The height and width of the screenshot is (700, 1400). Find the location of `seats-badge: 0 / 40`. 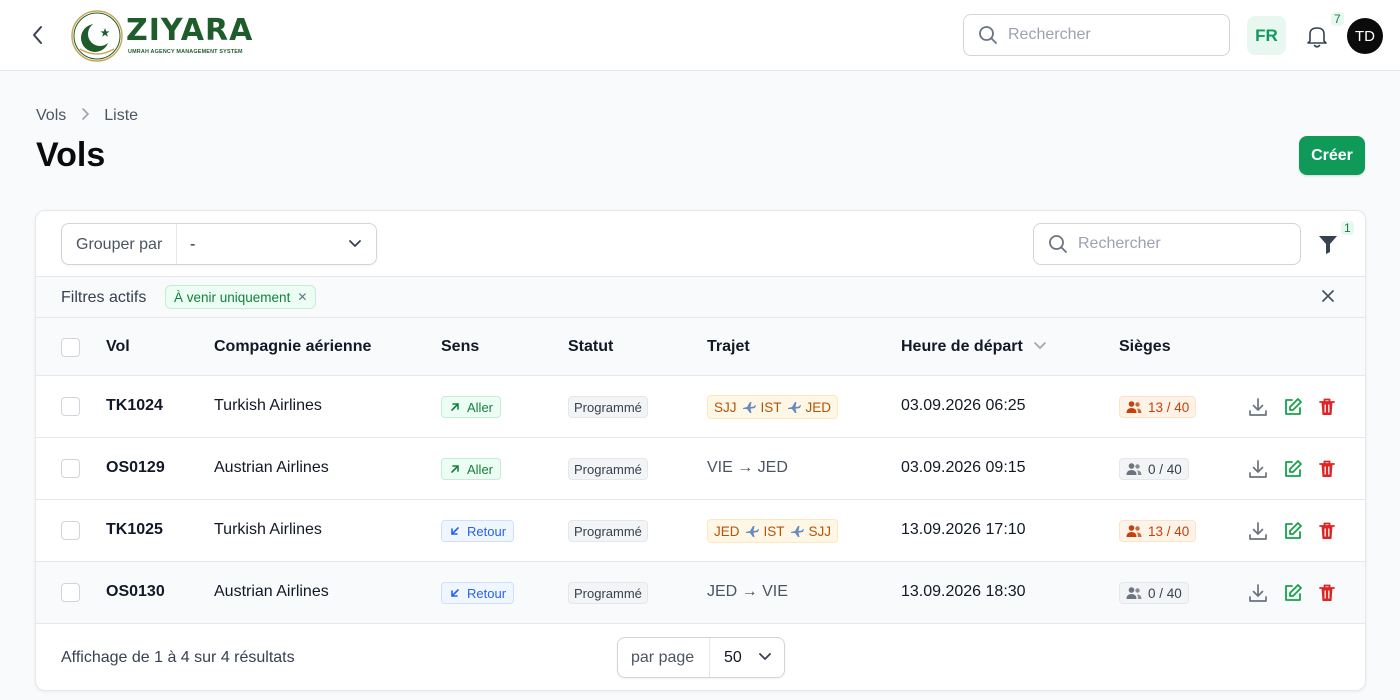

seats-badge: 0 / 40 is located at coordinates (1154, 593).